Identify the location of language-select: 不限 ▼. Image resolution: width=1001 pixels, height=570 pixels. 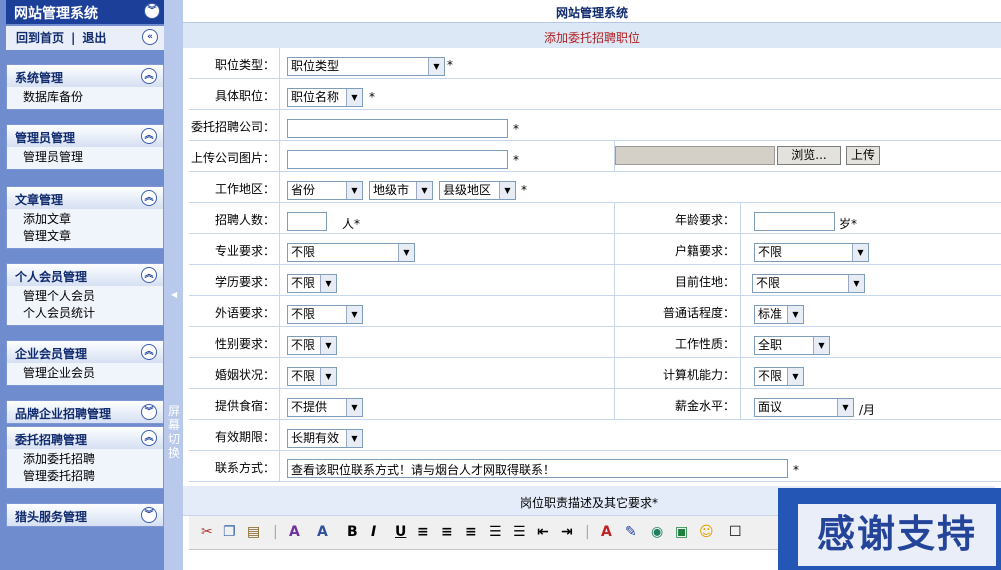
(325, 314).